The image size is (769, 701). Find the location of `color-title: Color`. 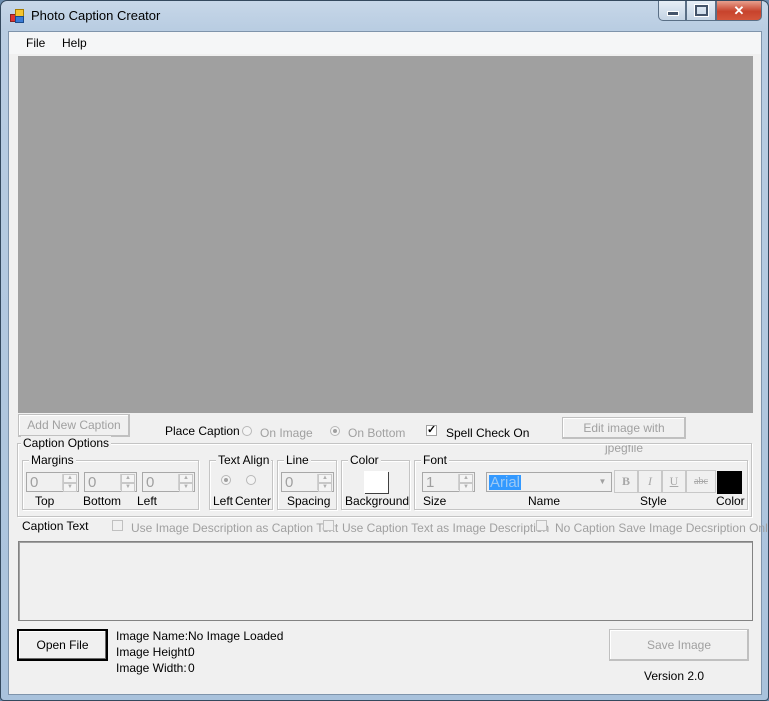

color-title: Color is located at coordinates (364, 460).